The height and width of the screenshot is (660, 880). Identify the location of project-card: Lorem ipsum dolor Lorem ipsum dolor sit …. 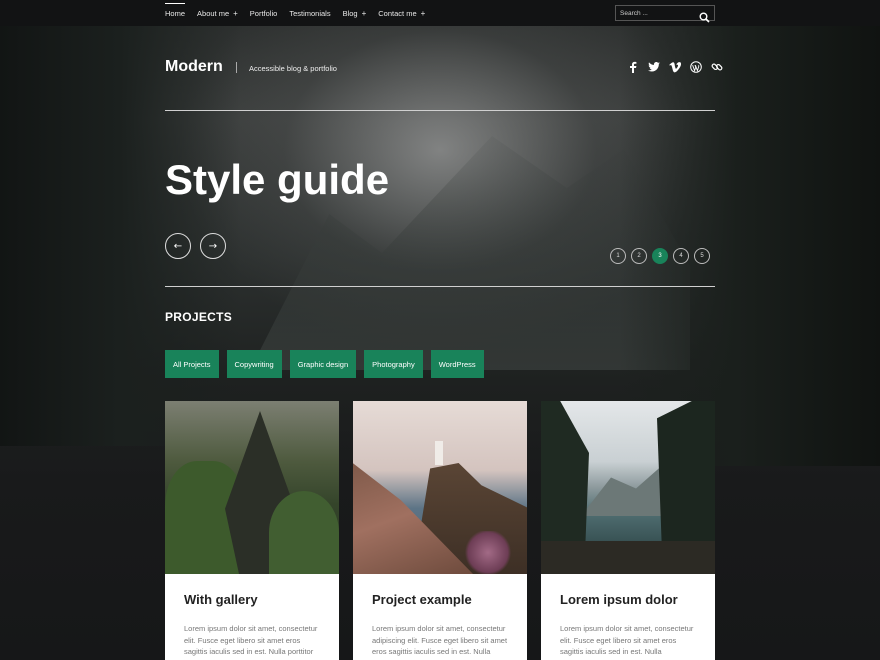
(628, 530).